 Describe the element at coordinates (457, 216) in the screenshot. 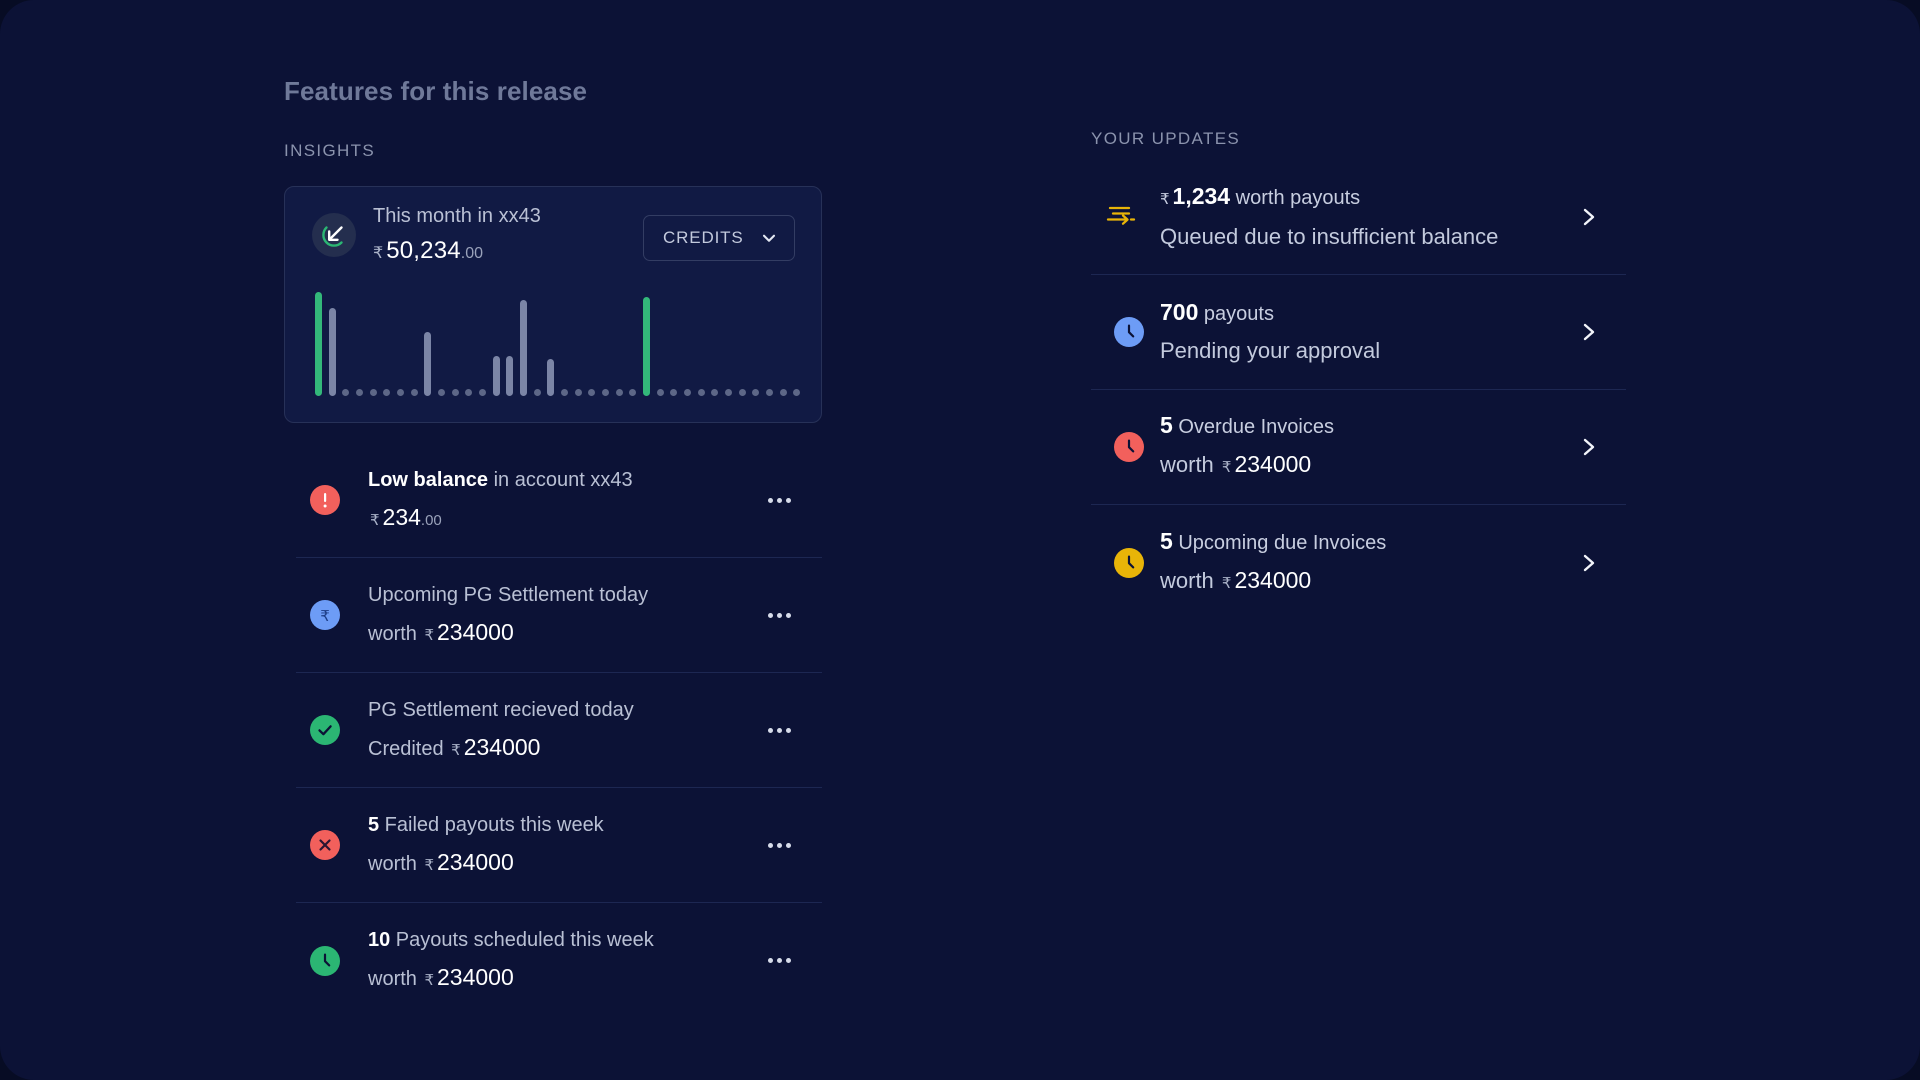

I see `card-title: This month in xx43` at that location.